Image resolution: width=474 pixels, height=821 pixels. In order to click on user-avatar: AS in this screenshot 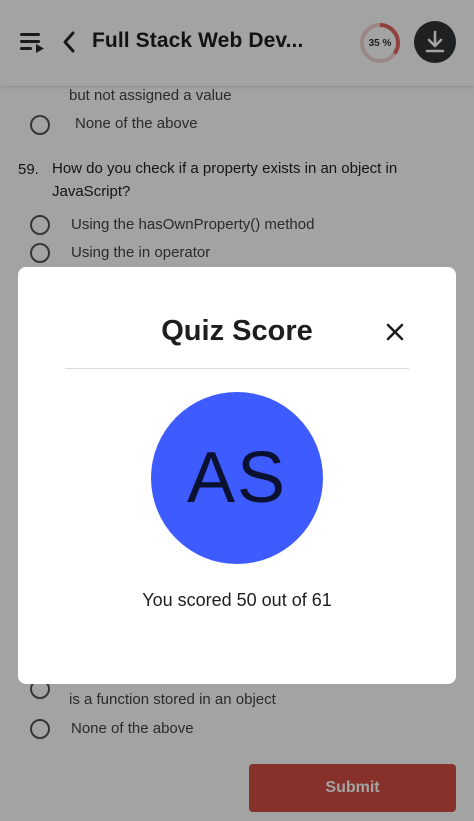, I will do `click(237, 478)`.